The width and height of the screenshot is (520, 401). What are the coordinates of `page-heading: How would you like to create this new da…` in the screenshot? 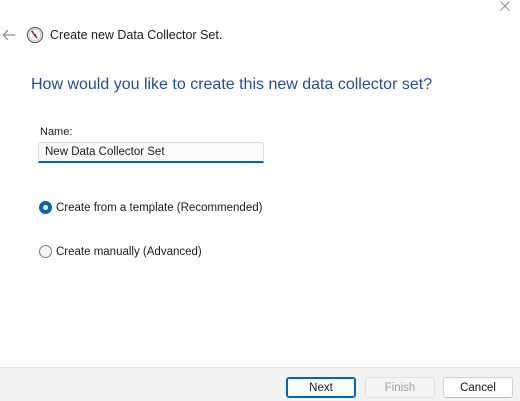 It's located at (232, 84).